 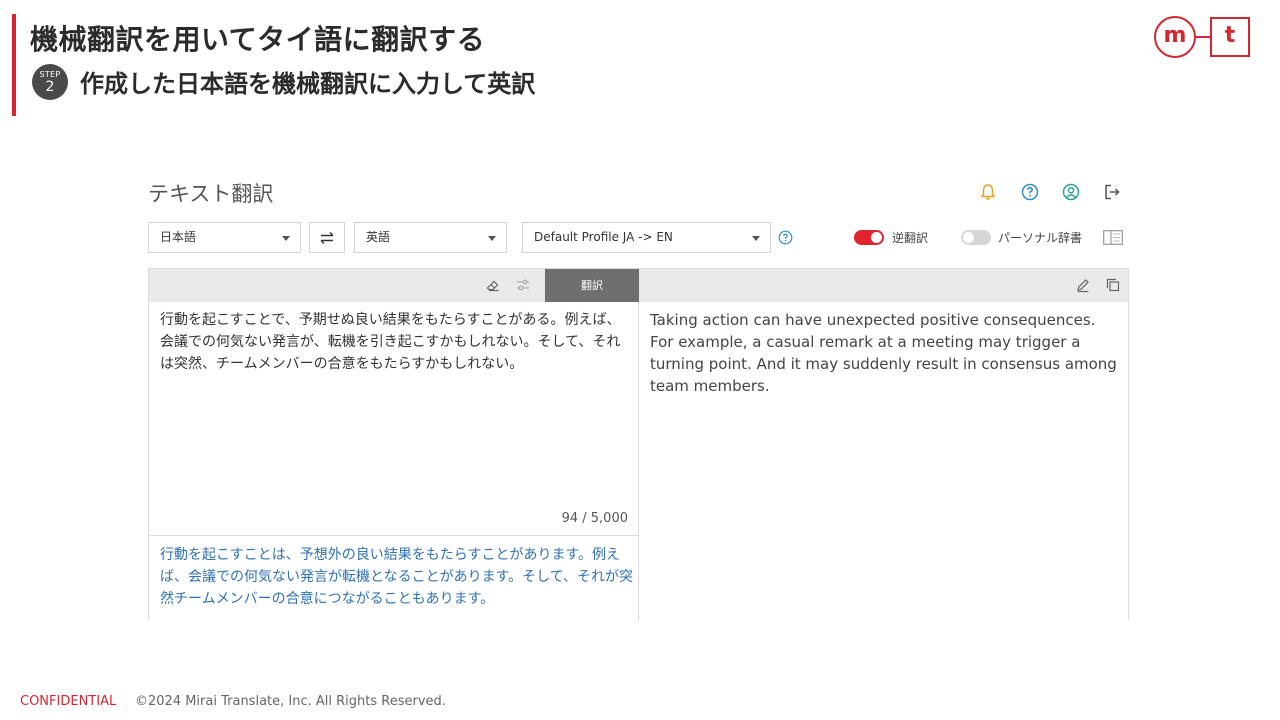 I want to click on accent-bar, so click(x=14, y=65).